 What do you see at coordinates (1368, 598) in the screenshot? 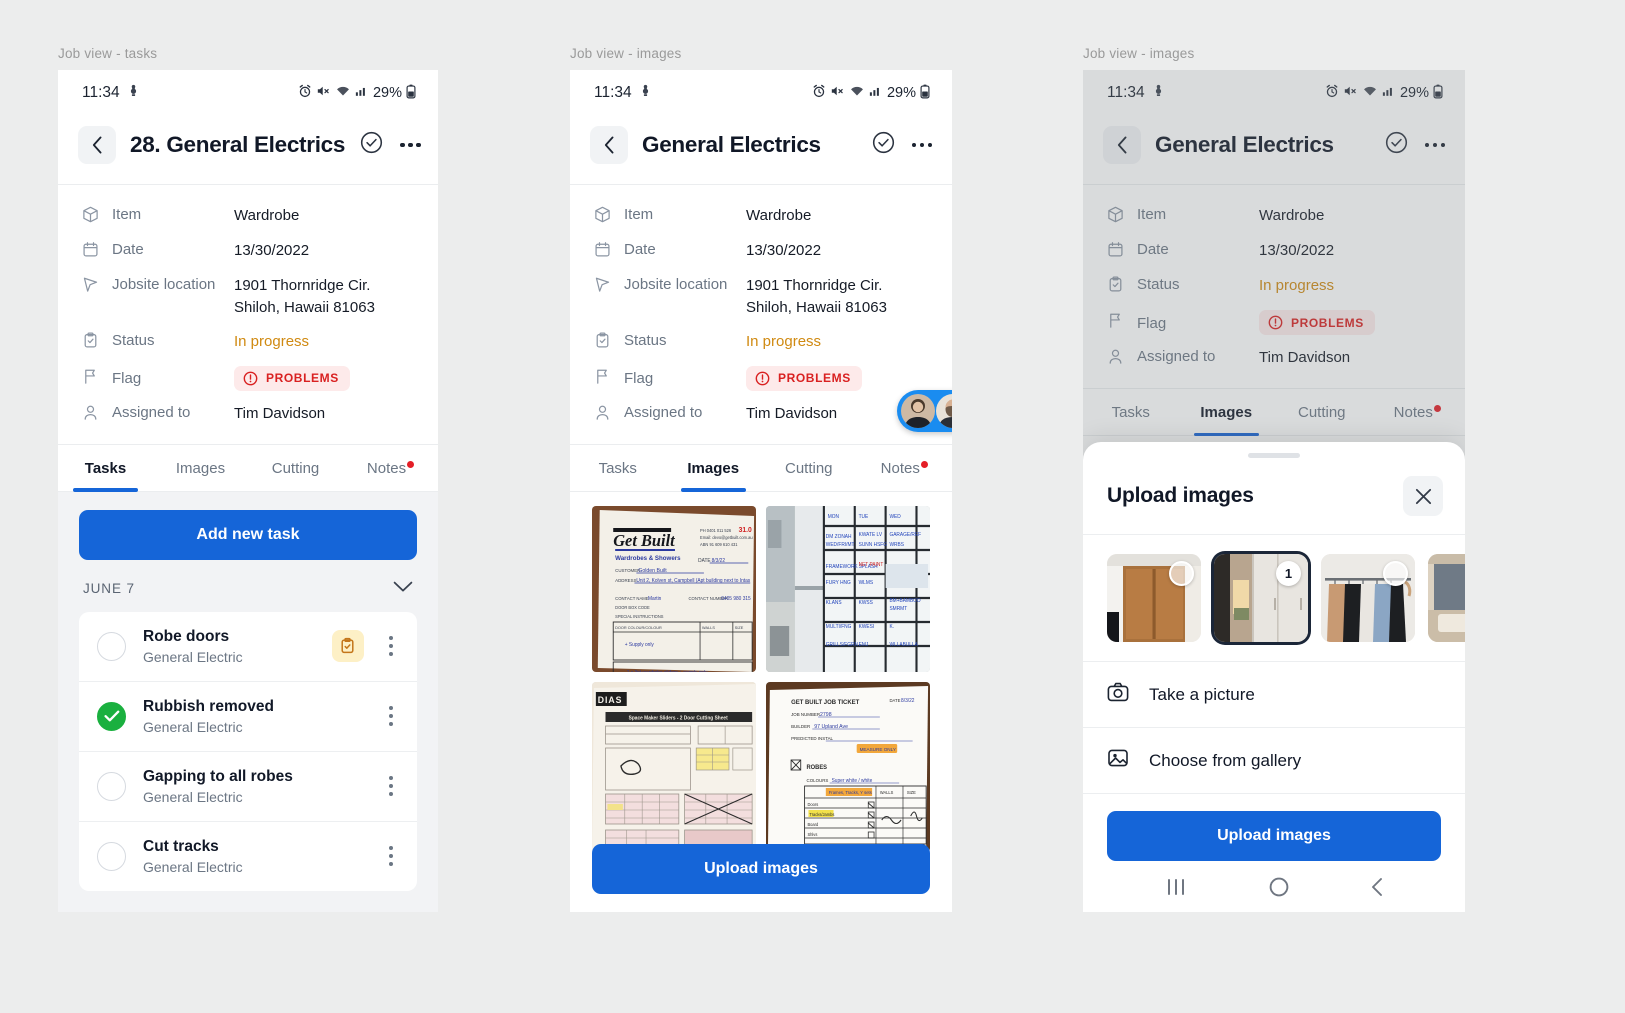
I see `thumb-hanging-clothes` at bounding box center [1368, 598].